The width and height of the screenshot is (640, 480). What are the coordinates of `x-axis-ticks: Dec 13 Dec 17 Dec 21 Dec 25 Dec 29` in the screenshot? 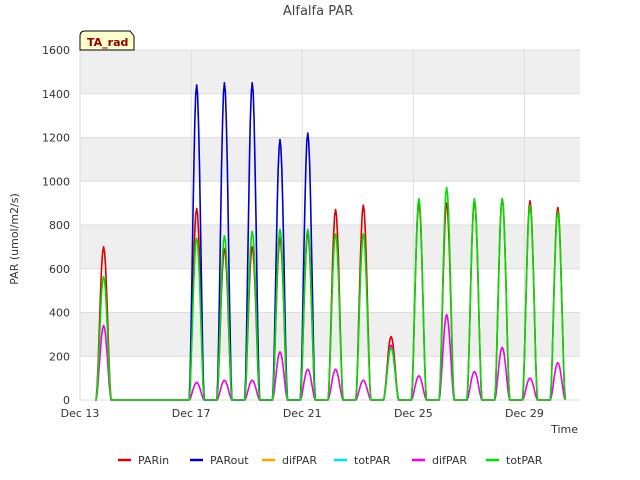 It's located at (302, 413).